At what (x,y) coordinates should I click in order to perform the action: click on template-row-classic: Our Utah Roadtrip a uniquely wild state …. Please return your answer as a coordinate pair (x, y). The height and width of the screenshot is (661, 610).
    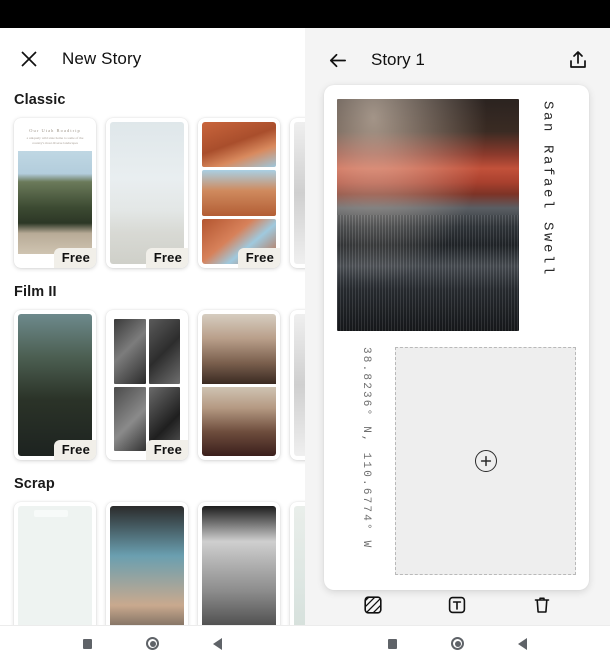
    Looking at the image, I should click on (152, 200).